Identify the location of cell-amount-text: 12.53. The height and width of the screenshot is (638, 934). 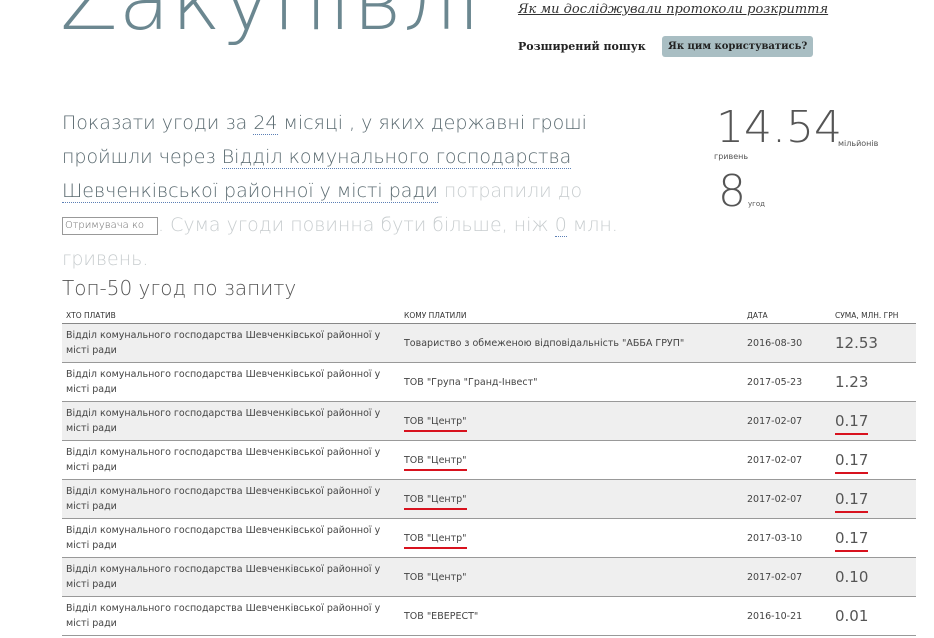
(856, 343).